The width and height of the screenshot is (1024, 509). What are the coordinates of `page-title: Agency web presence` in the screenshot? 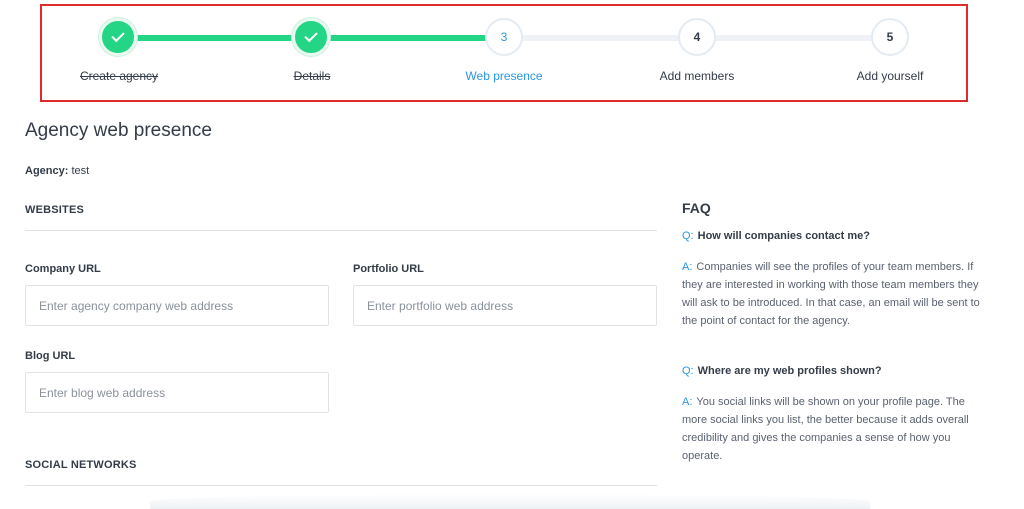 It's located at (118, 130).